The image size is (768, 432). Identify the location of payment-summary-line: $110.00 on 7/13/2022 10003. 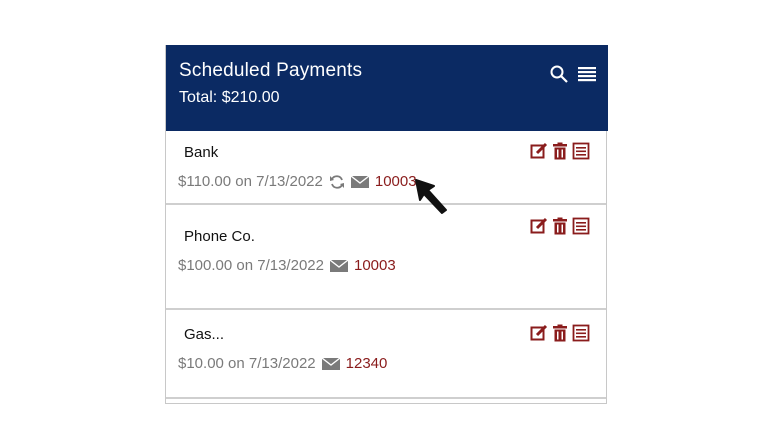
(297, 181).